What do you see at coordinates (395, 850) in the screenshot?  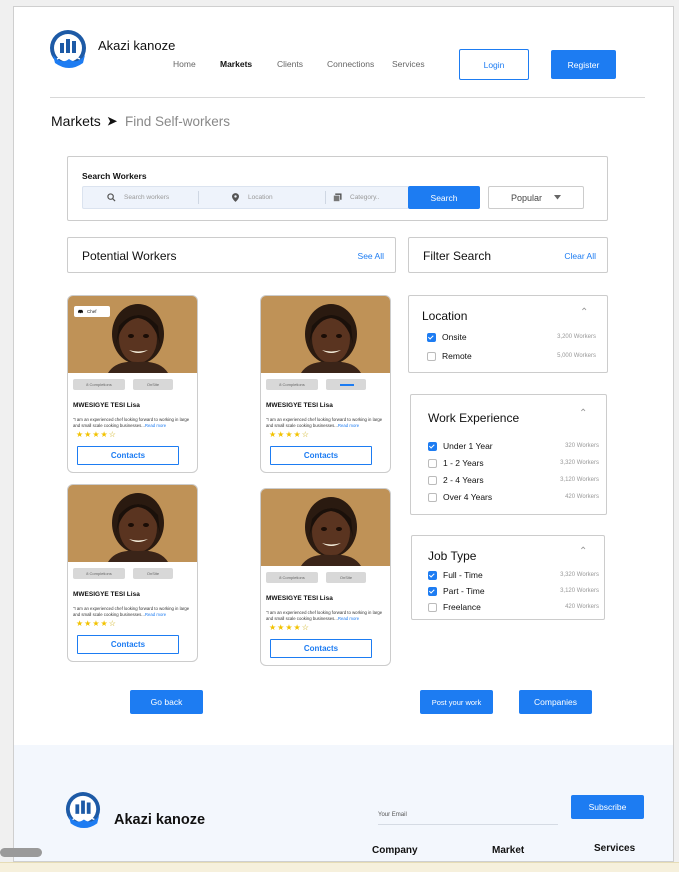 I see `footer-col-company: Company` at bounding box center [395, 850].